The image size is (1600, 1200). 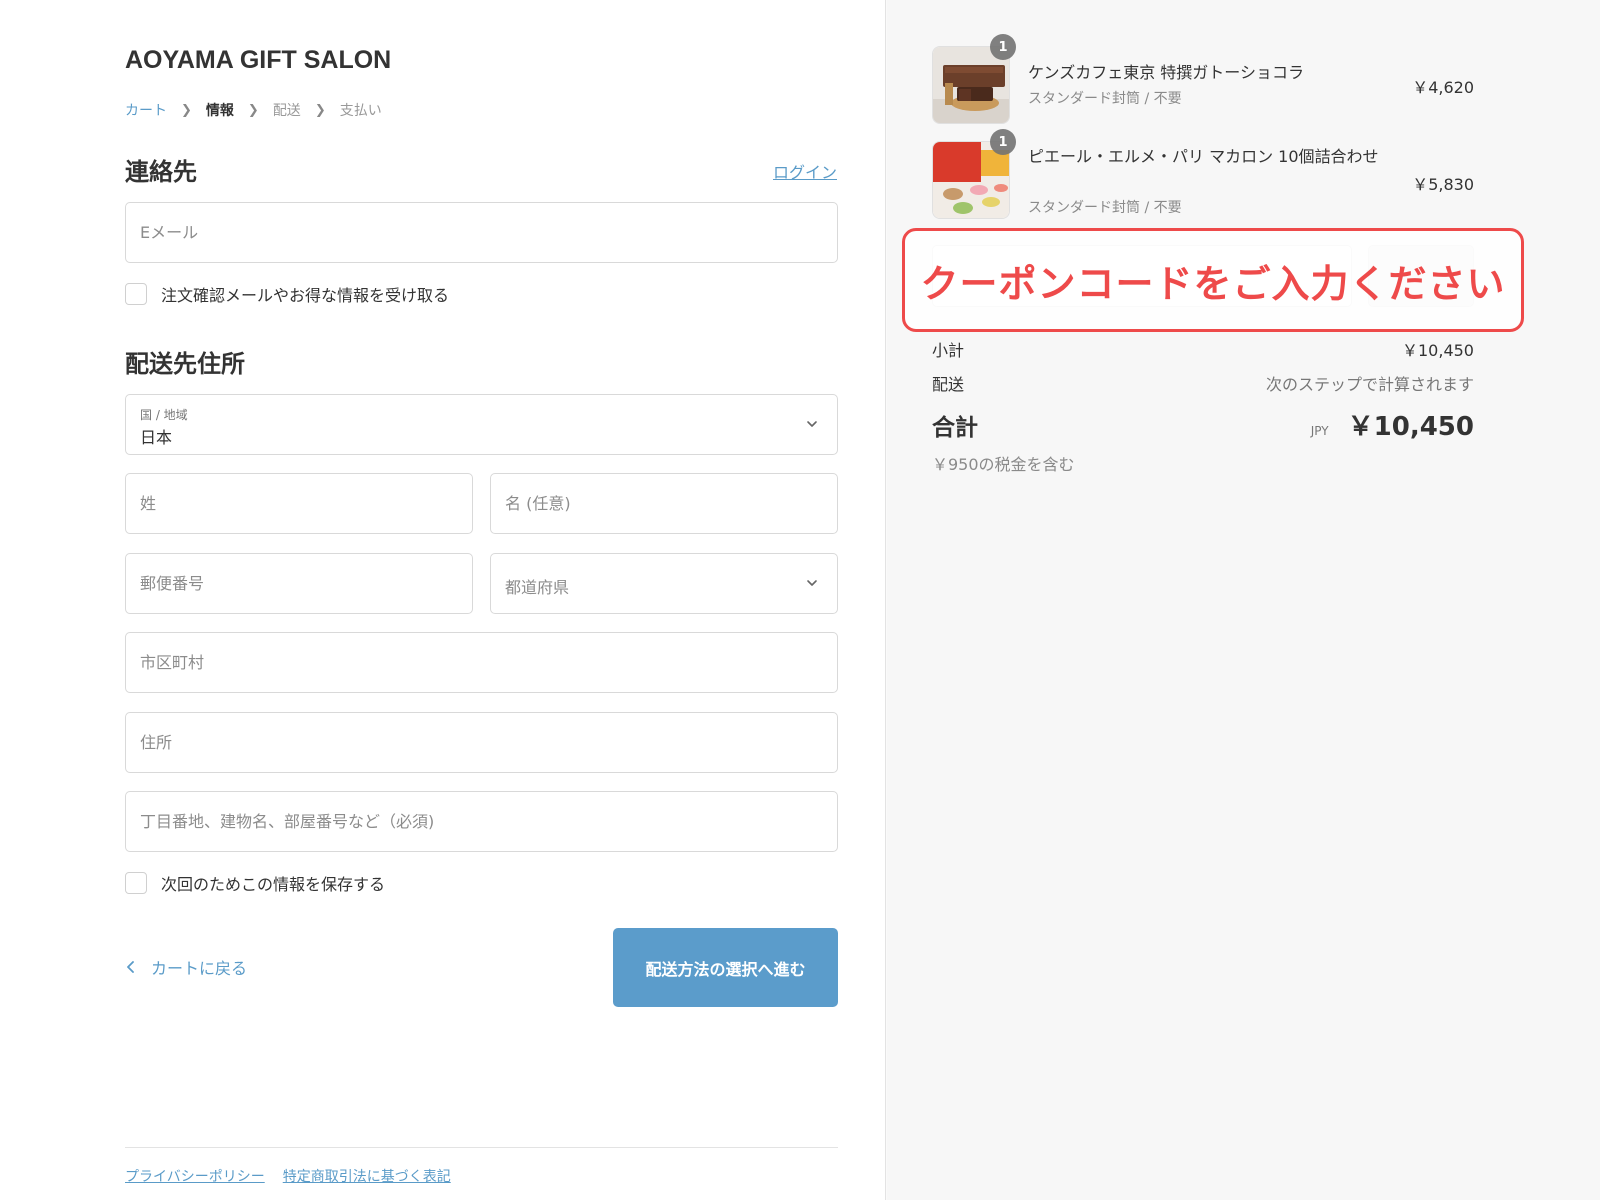 I want to click on tax-note: ￥950の税金を含む, so click(x=1003, y=464).